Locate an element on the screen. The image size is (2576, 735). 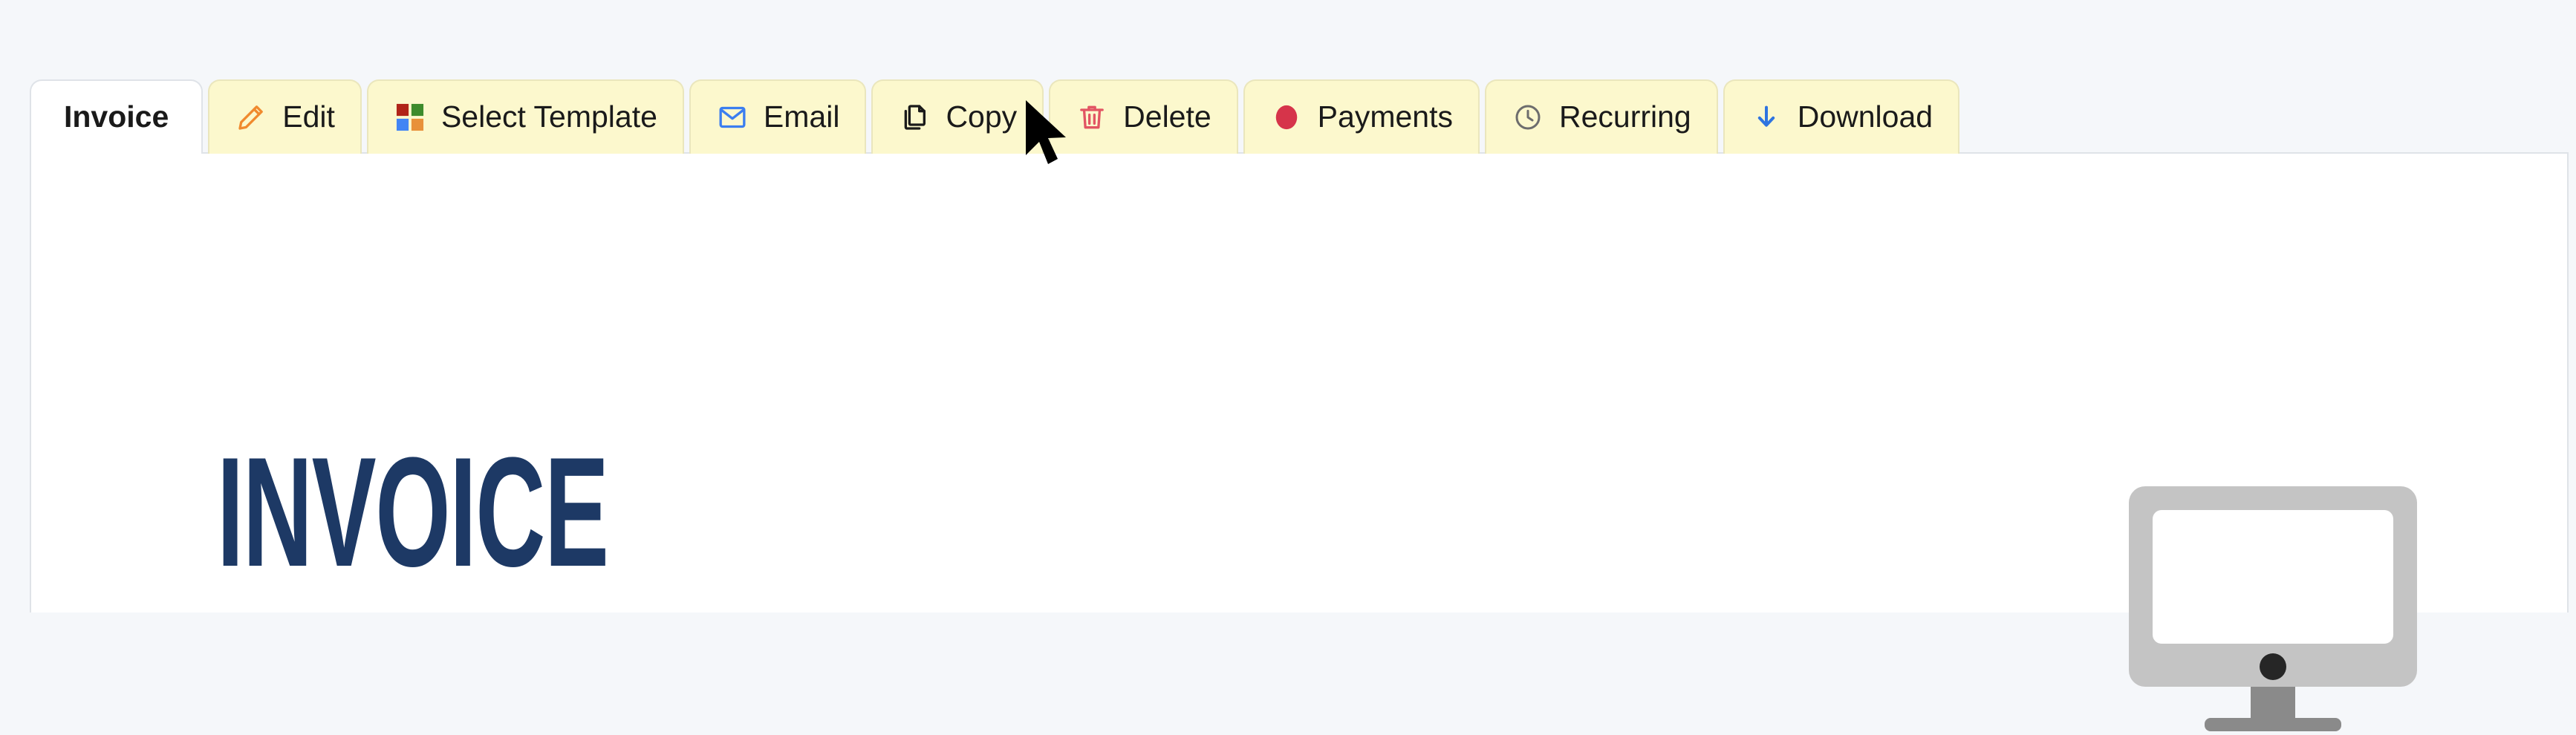
circle-dot-icon is located at coordinates (1286, 117).